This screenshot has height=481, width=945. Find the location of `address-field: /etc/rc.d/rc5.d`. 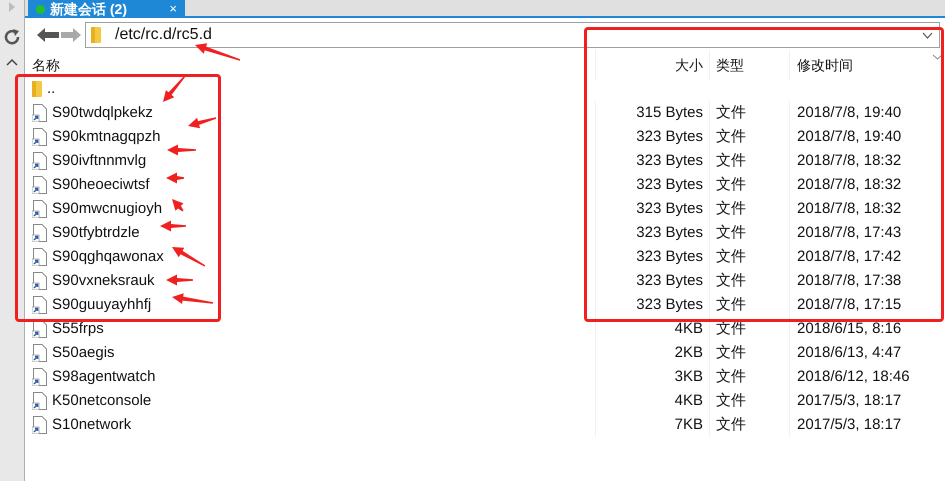

address-field: /etc/rc.d/rc5.d is located at coordinates (512, 35).